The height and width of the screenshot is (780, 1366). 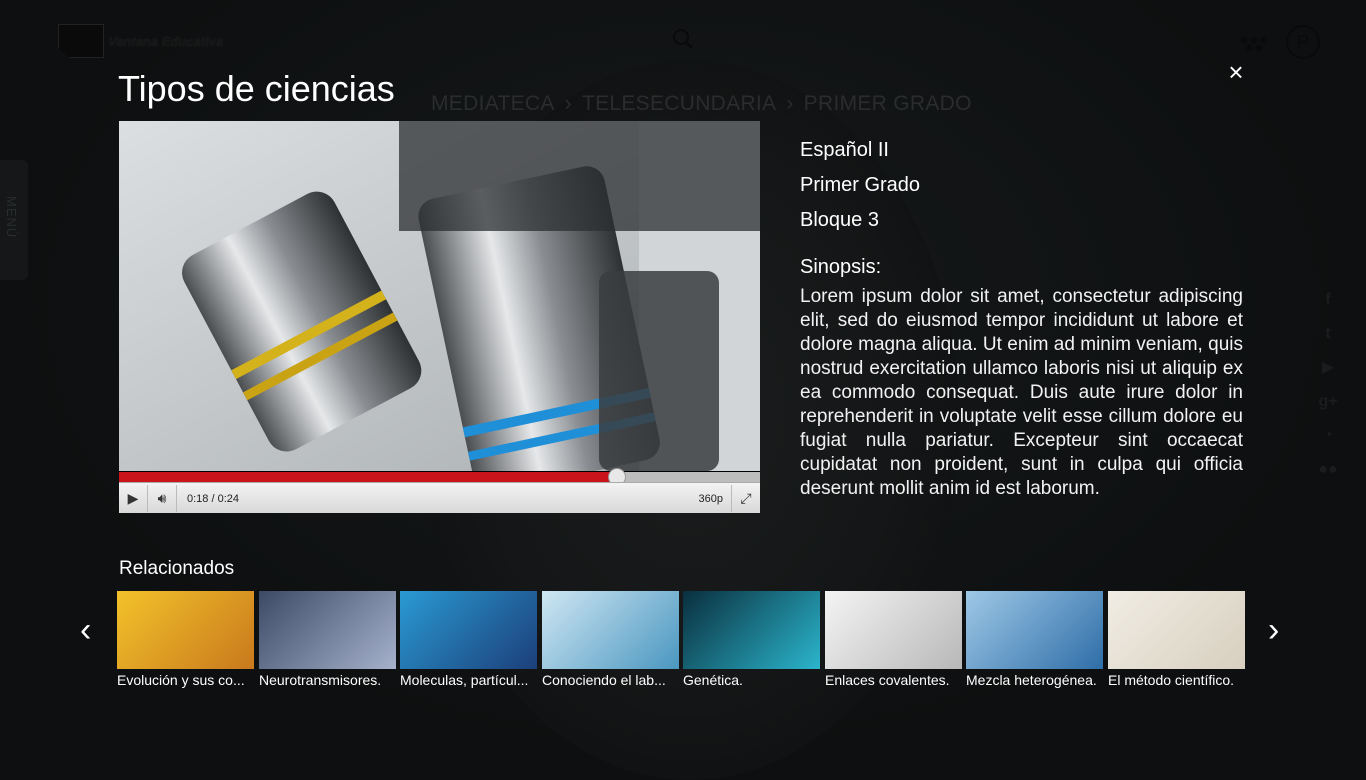 What do you see at coordinates (1328, 470) in the screenshot?
I see `flickr-icon: ●●` at bounding box center [1328, 470].